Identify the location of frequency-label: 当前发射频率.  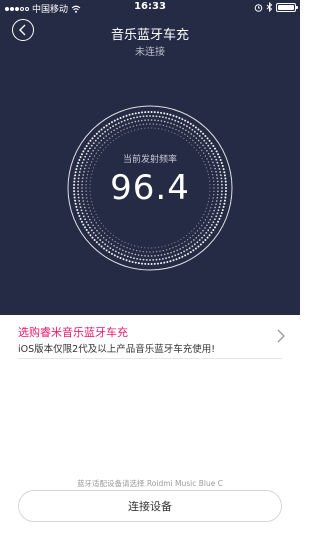
(149, 160).